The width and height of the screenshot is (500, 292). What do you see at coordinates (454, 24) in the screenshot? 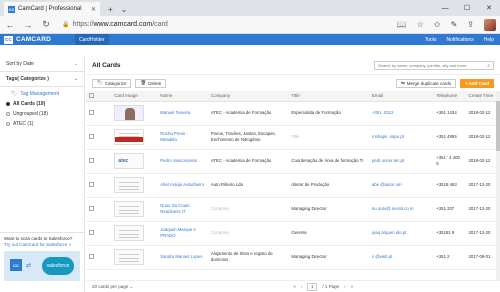
I see `pen-icon: ✎` at bounding box center [454, 24].